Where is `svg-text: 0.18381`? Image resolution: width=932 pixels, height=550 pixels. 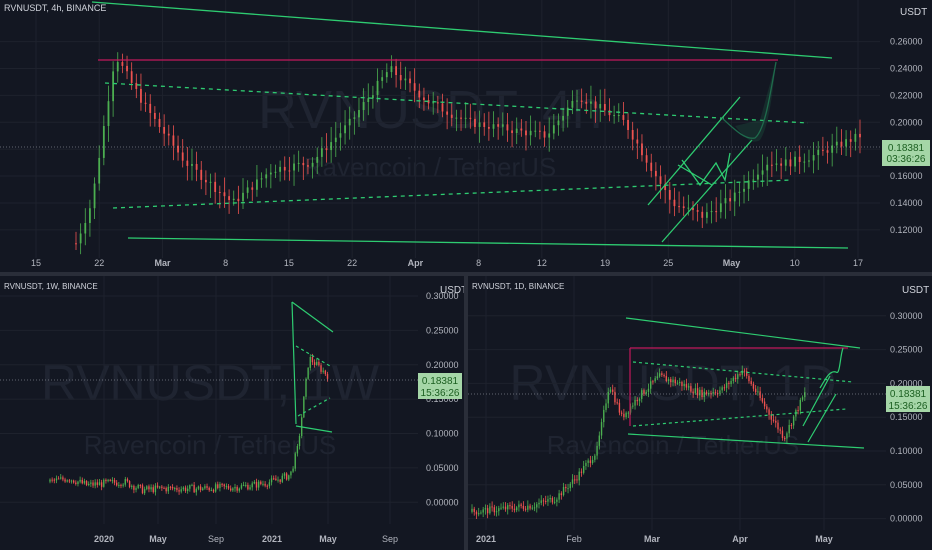
svg-text: 0.18381 is located at coordinates (440, 381).